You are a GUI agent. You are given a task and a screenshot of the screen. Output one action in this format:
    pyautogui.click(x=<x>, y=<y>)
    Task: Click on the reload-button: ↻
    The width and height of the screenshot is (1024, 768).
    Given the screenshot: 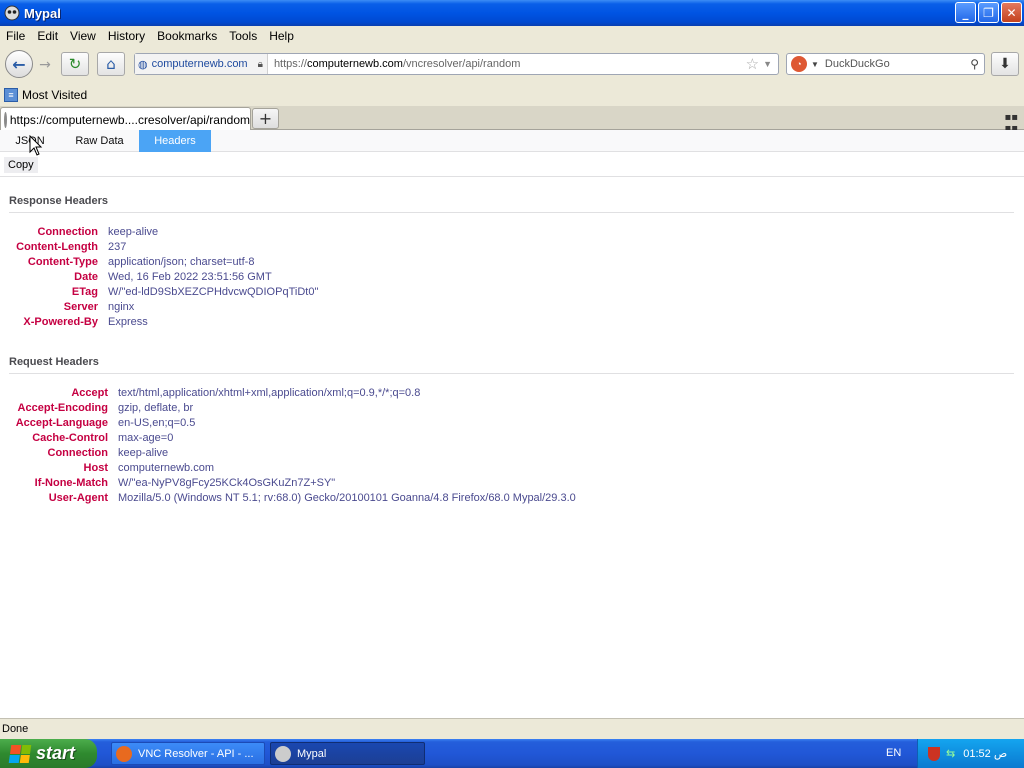 What is the action you would take?
    pyautogui.click(x=75, y=64)
    